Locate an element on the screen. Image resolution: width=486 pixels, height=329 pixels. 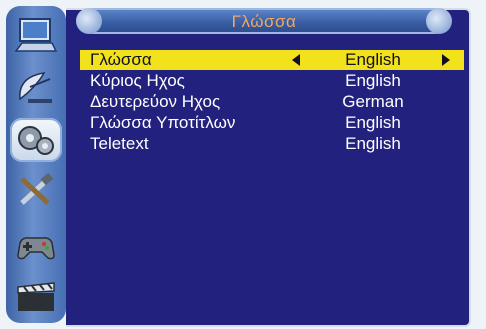
setting-label: Δευτερεύον Ηχος is located at coordinates (155, 101).